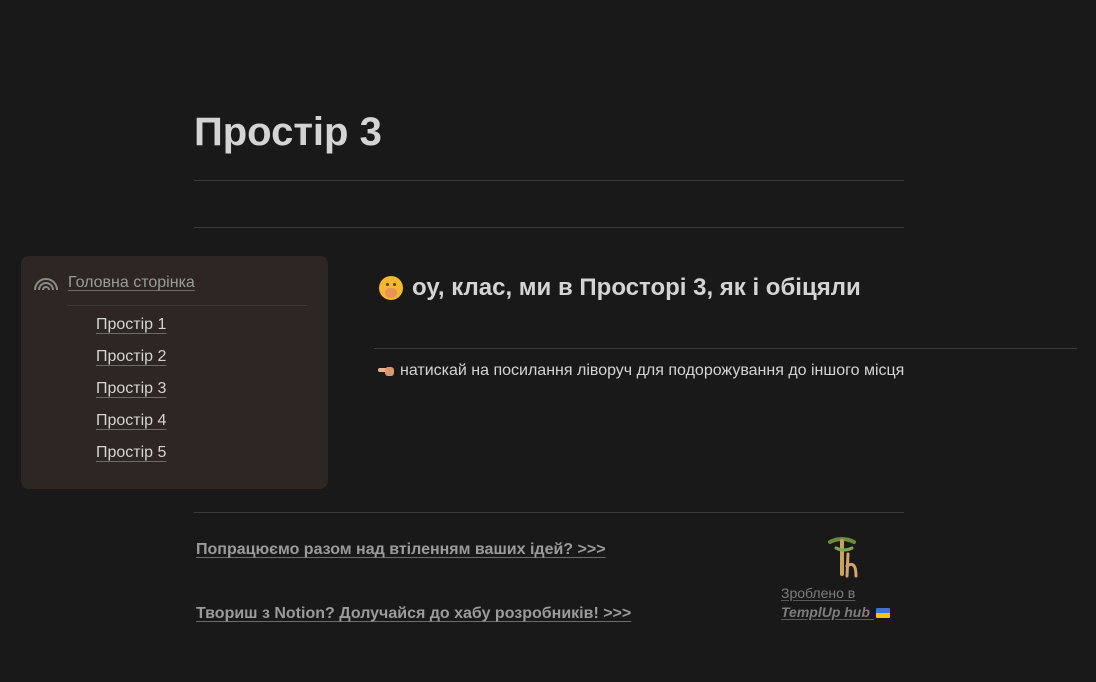 This screenshot has width=1096, height=682. I want to click on content-heading-row: оу, клас, ми в Просторі 3, як і обіцяли, so click(620, 288).